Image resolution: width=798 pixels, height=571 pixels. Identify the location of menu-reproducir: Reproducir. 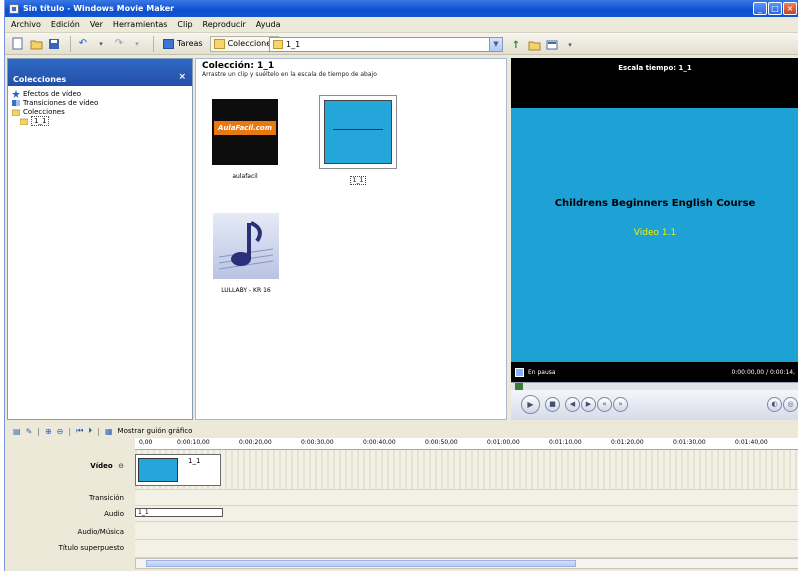
(224, 24).